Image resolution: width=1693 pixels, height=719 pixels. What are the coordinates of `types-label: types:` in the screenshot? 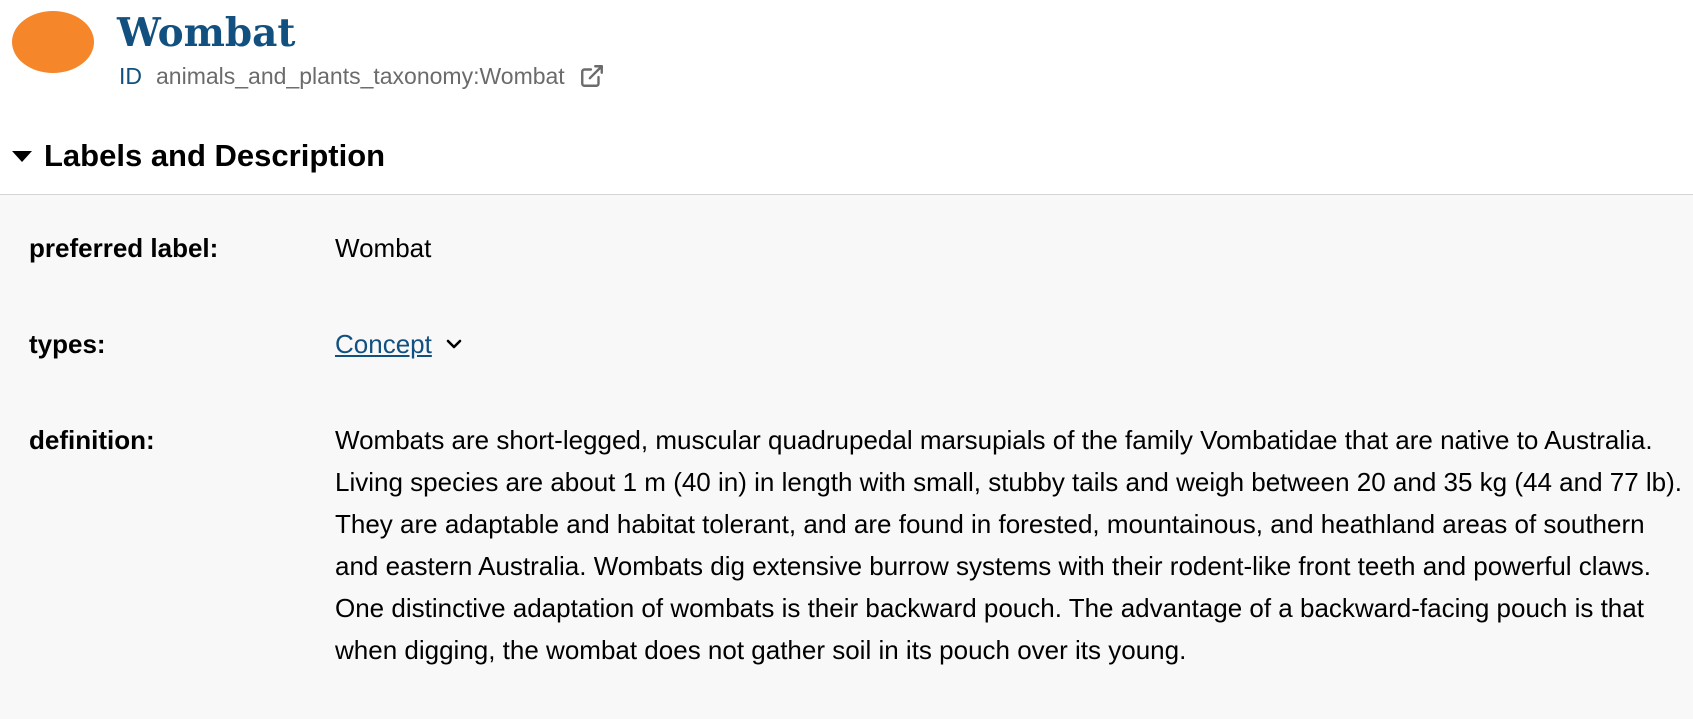 It's located at (67, 344).